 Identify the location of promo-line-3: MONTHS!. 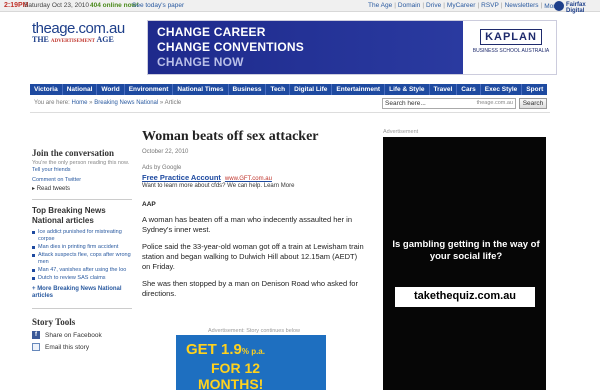
(231, 383).